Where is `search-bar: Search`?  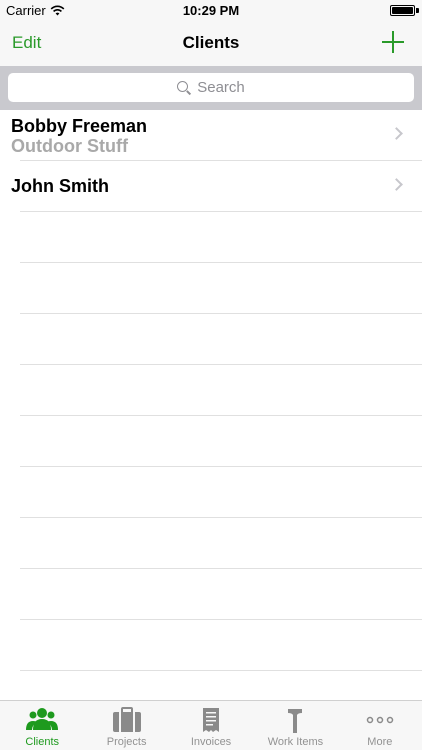
search-bar: Search is located at coordinates (211, 88).